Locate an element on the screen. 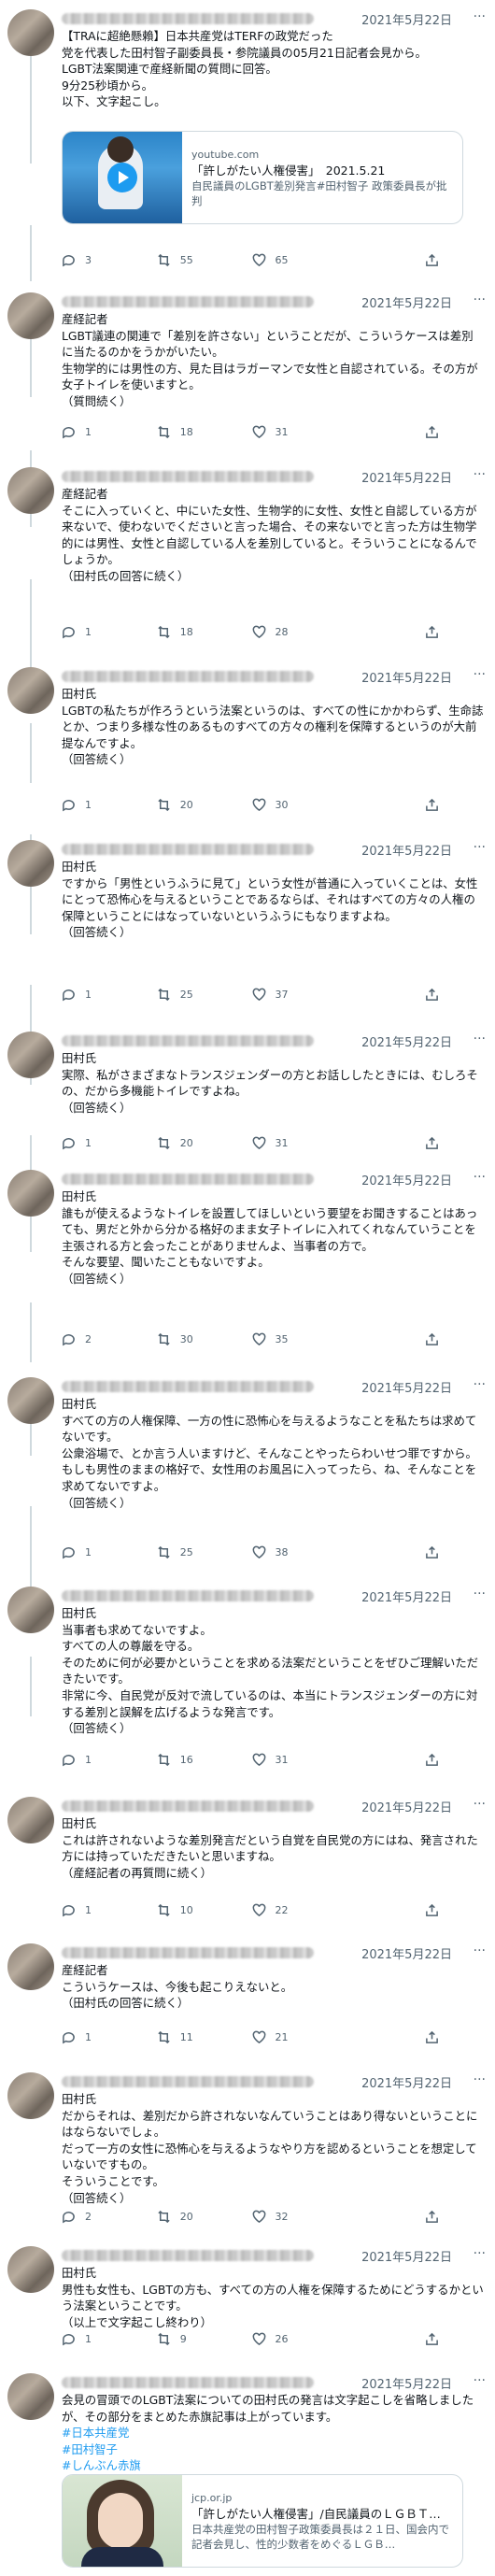 Image resolution: width=495 pixels, height=2576 pixels. retweet-button: 55 is located at coordinates (204, 260).